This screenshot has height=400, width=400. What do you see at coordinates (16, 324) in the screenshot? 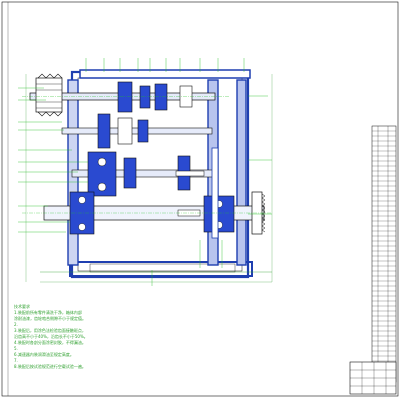
I see `note-line-3: 2.` at bounding box center [16, 324].